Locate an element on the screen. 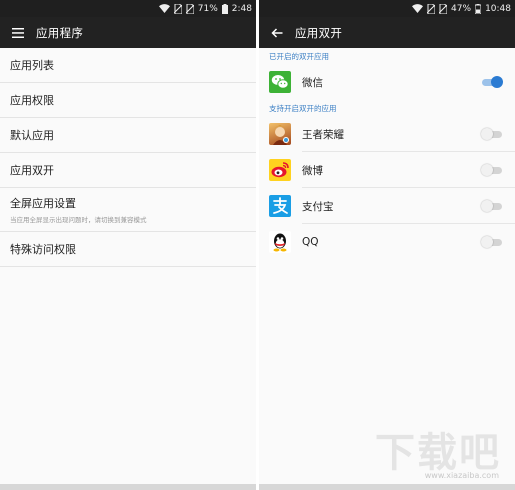 The height and width of the screenshot is (490, 515). menu-item-app-list: 应用列表 is located at coordinates (128, 65).